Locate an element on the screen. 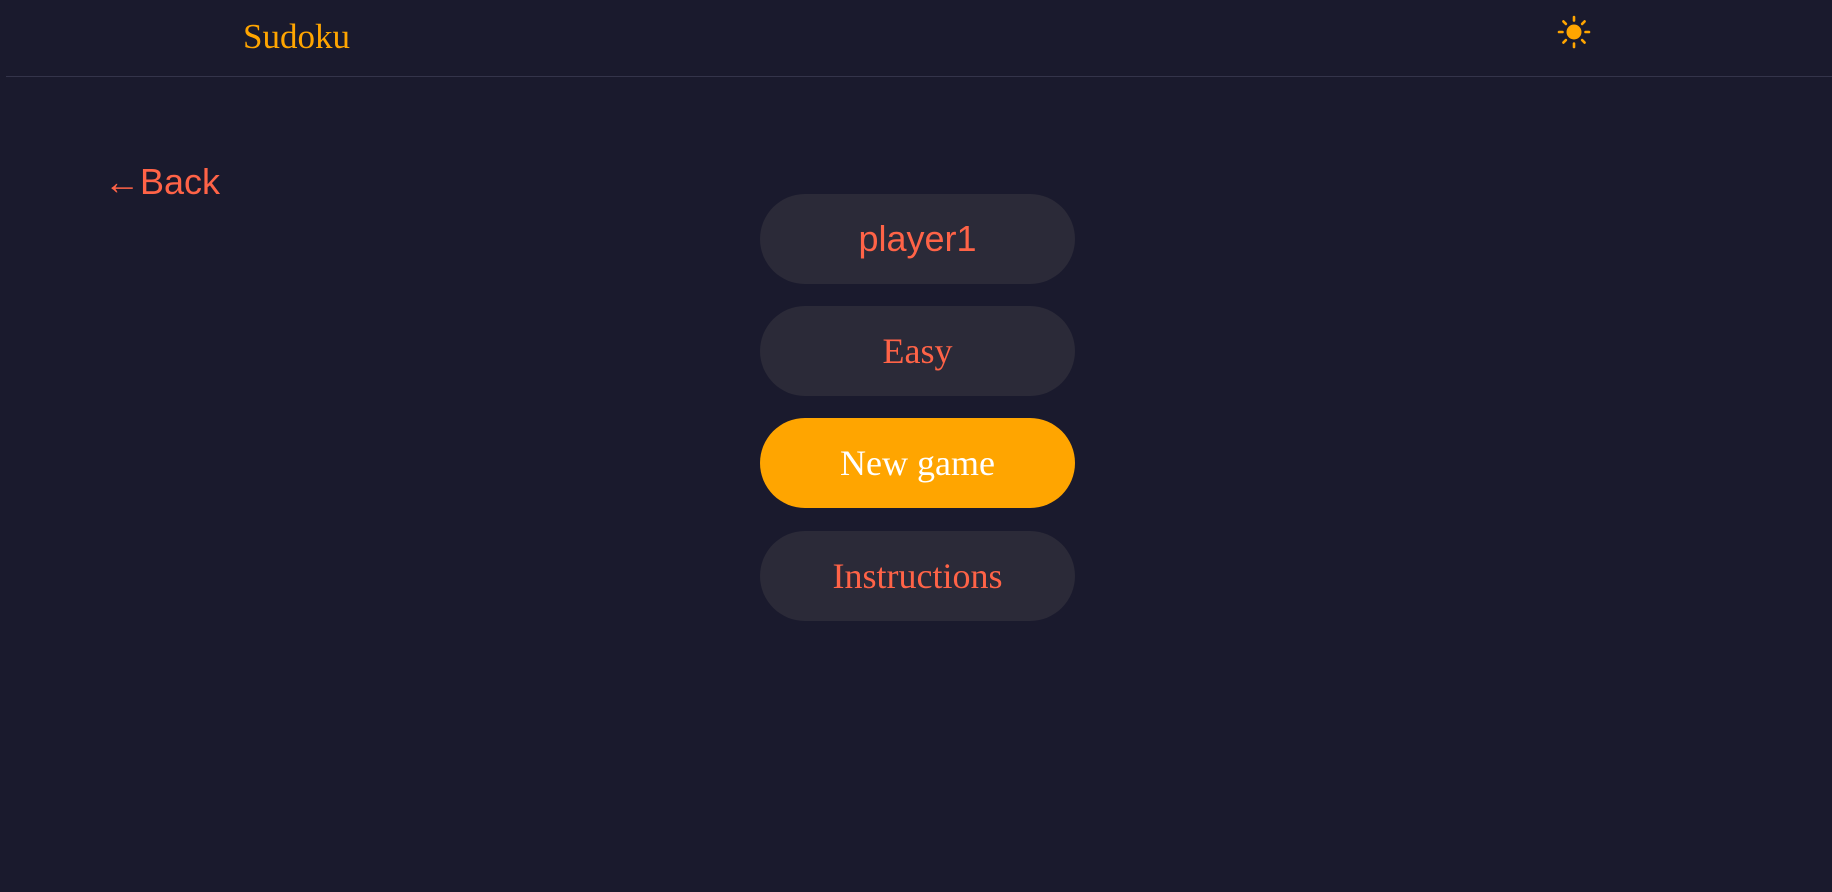 This screenshot has height=892, width=1832. new-game-button: New game is located at coordinates (917, 463).